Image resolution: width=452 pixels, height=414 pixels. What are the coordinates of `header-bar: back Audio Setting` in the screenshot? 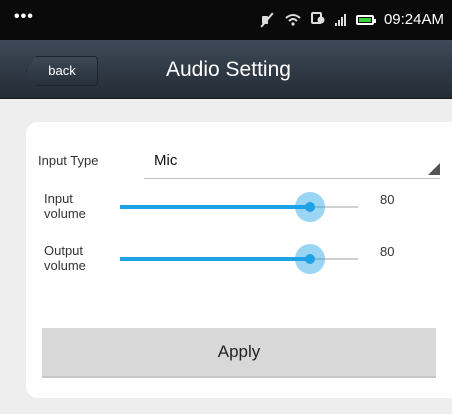 It's located at (226, 69).